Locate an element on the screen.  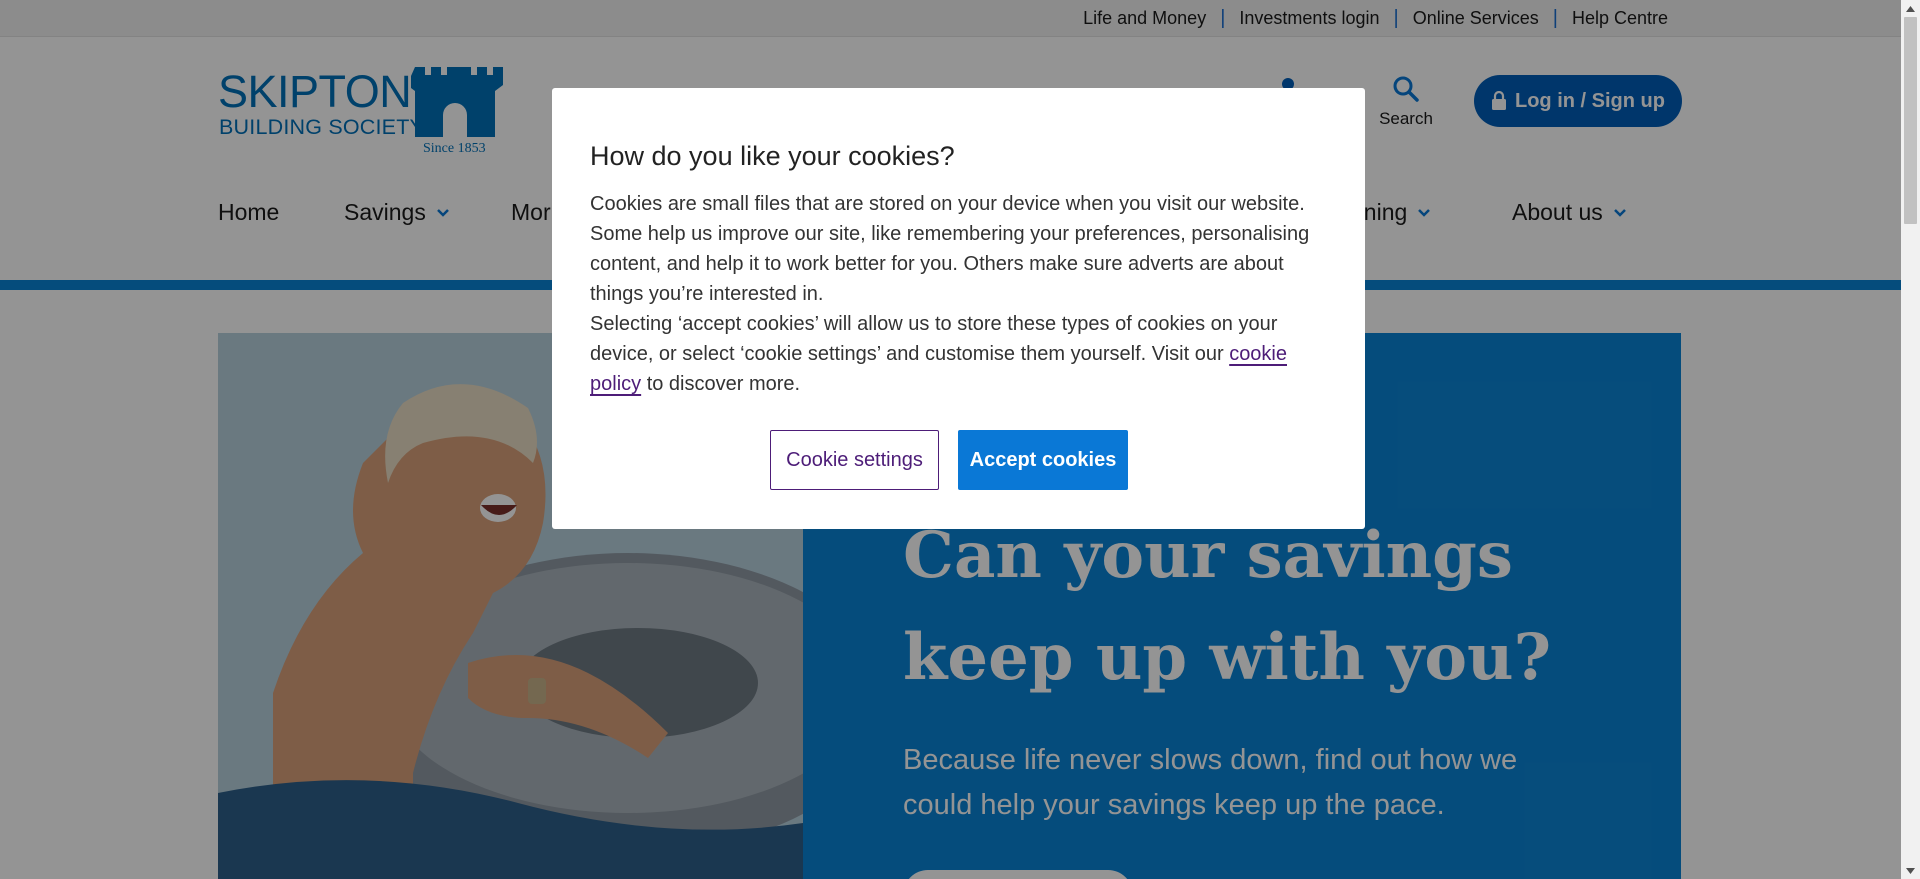
scroll-thumb is located at coordinates (1910, 120).